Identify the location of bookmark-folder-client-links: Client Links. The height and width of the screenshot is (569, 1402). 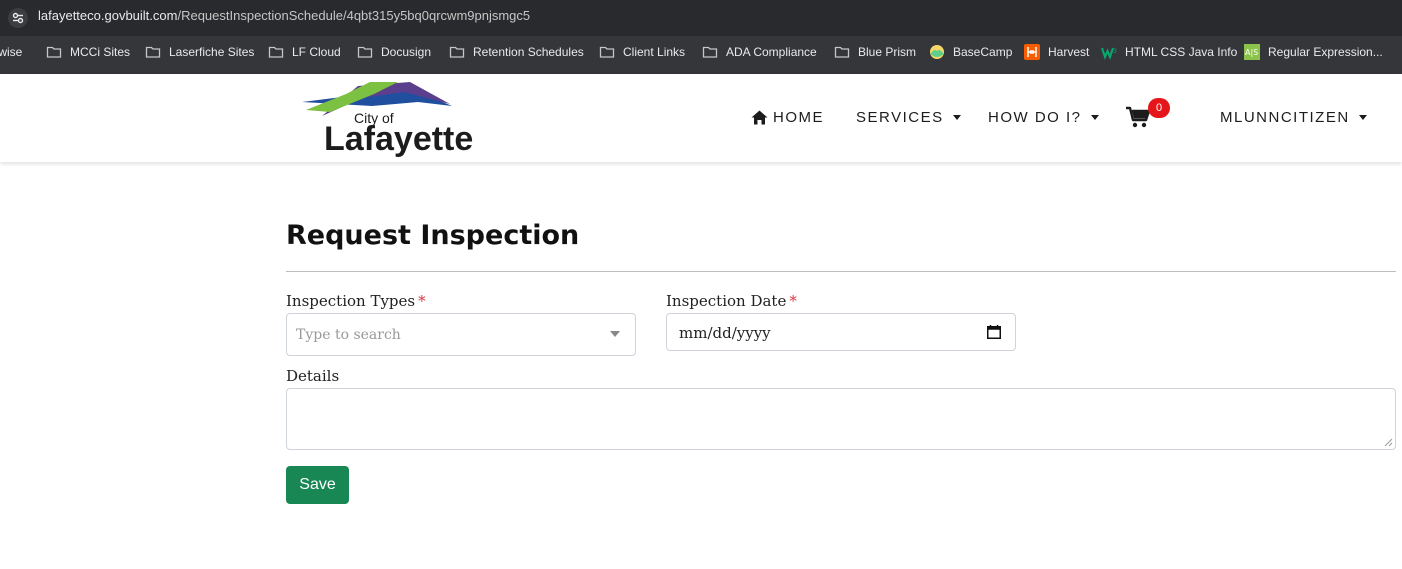
(642, 52).